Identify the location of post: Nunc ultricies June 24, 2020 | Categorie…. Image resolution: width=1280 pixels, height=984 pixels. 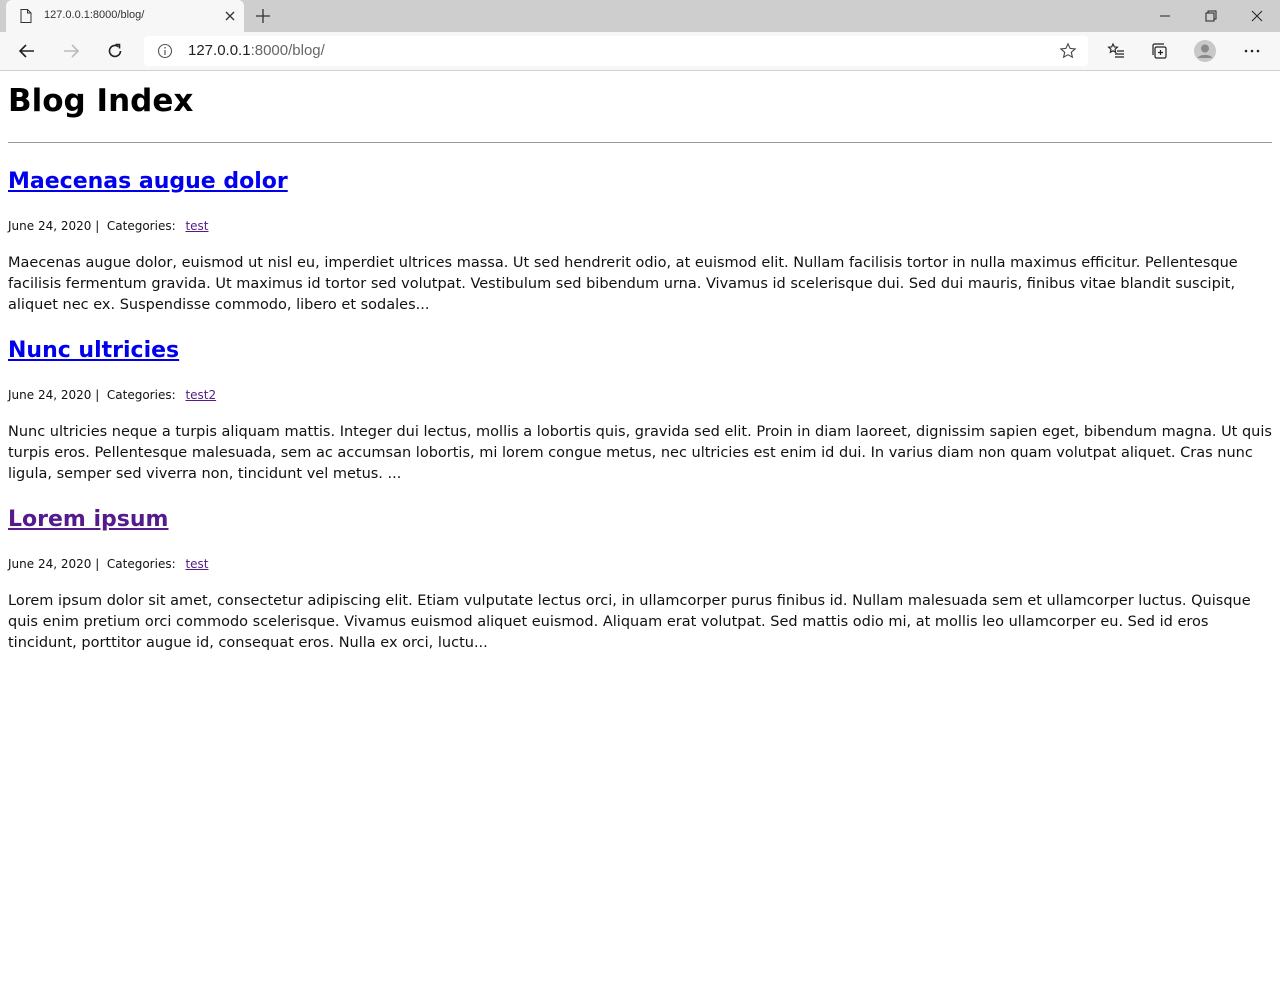
(640, 410).